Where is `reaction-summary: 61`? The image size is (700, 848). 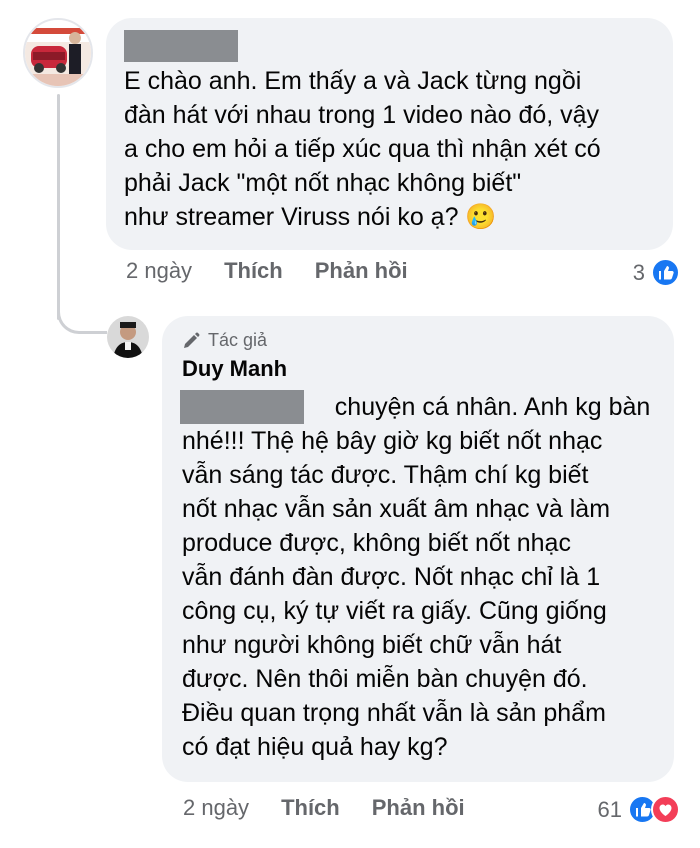 reaction-summary: 61 is located at coordinates (639, 809).